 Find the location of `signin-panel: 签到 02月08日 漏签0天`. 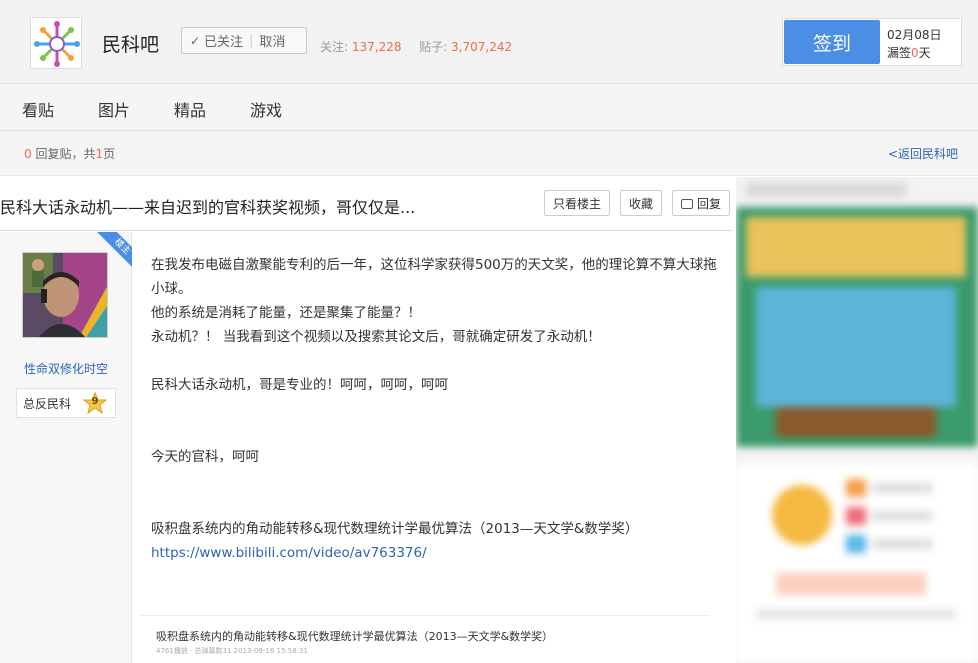

signin-panel: 签到 02月08日 漏签0天 is located at coordinates (872, 42).